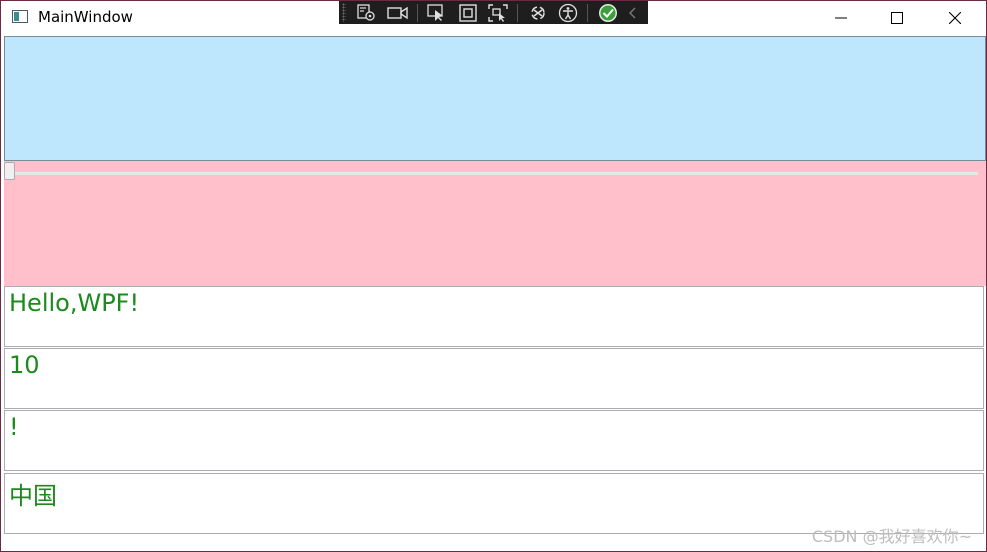 This screenshot has height=552, width=987. I want to click on text-box-exclamation: !, so click(494, 440).